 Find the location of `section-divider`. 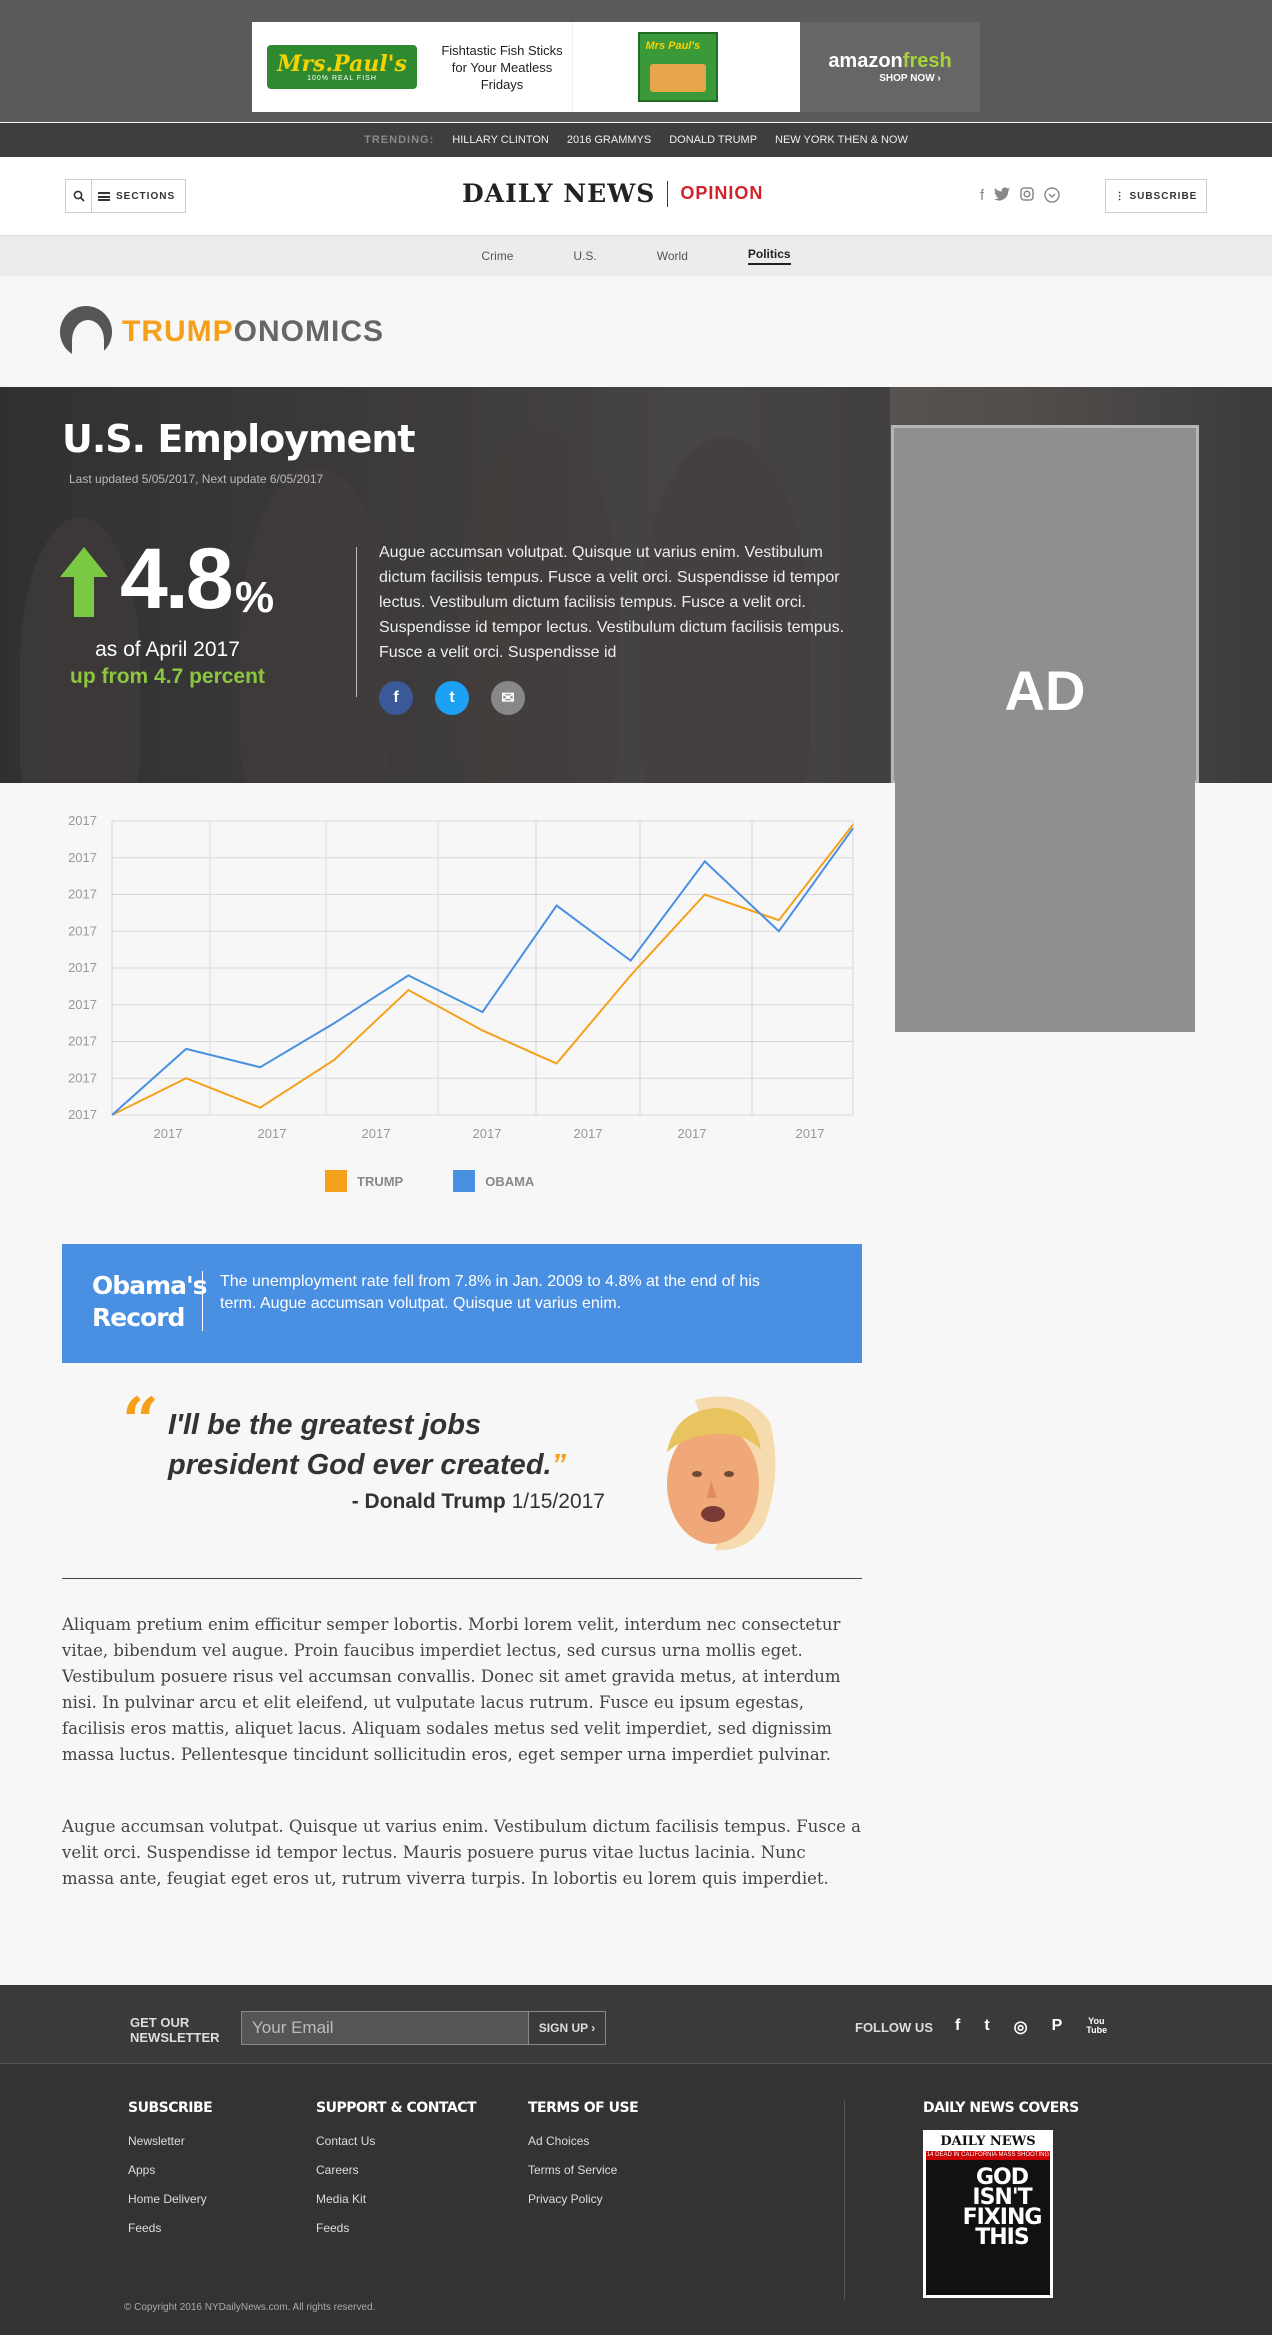

section-divider is located at coordinates (462, 1578).